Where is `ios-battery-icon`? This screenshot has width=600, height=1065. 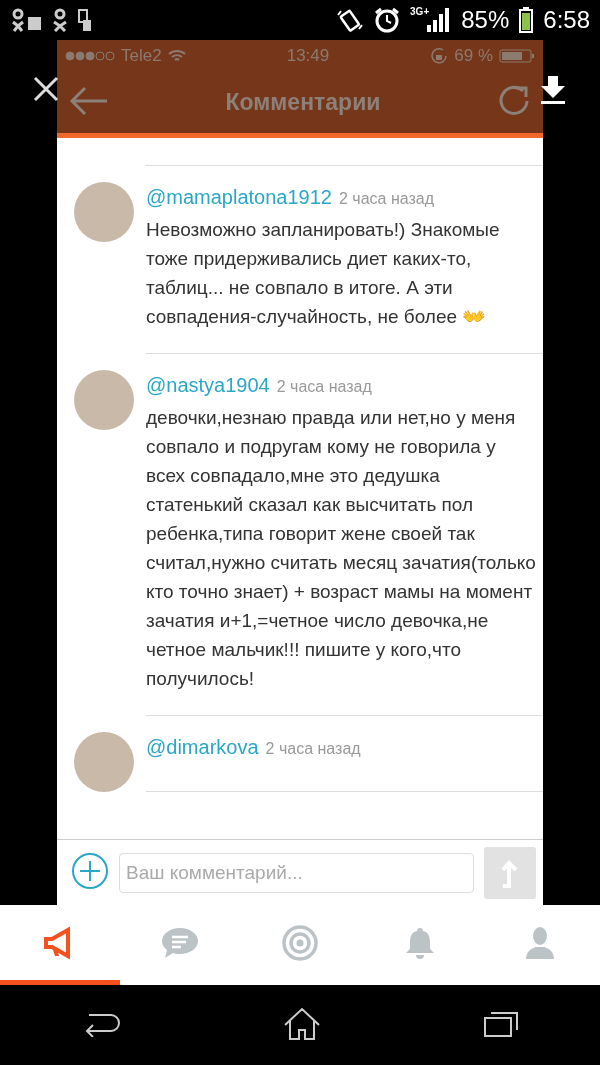 ios-battery-icon is located at coordinates (517, 56).